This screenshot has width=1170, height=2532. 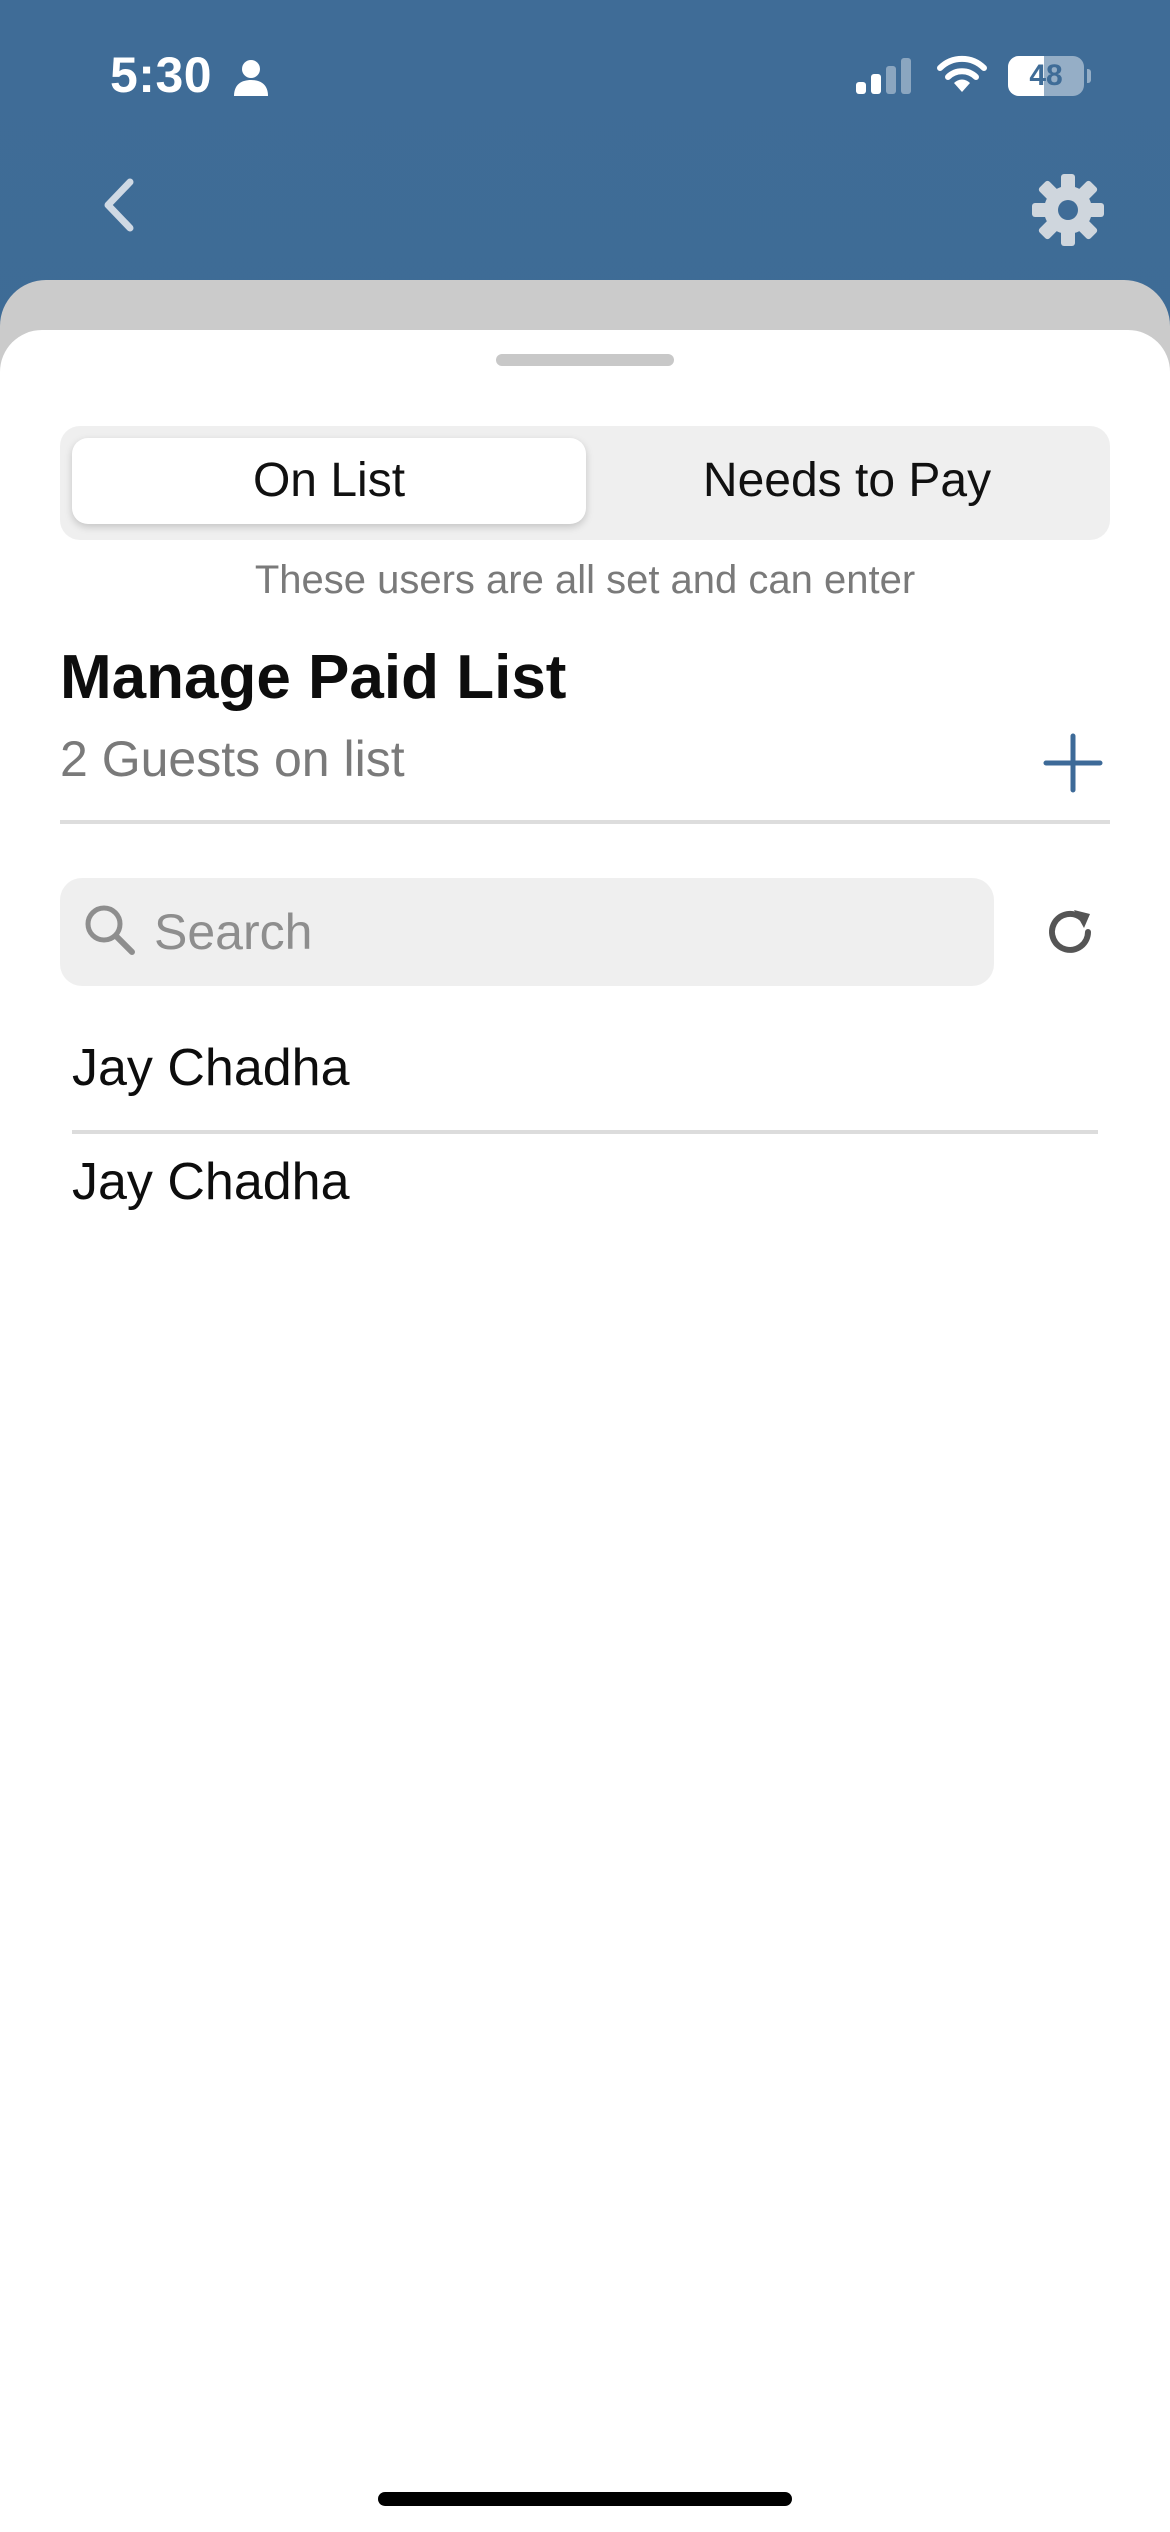 What do you see at coordinates (1089, 76) in the screenshot?
I see `battery-cap` at bounding box center [1089, 76].